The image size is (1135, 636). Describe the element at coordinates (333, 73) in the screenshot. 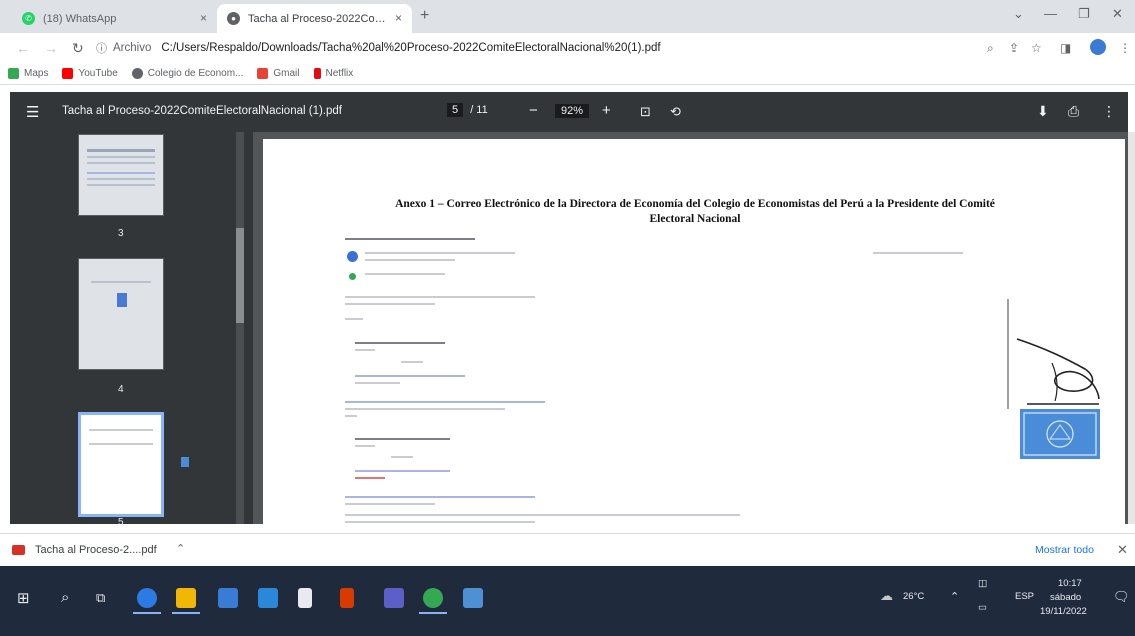

I see `bookmark-netflix: Netflix` at that location.